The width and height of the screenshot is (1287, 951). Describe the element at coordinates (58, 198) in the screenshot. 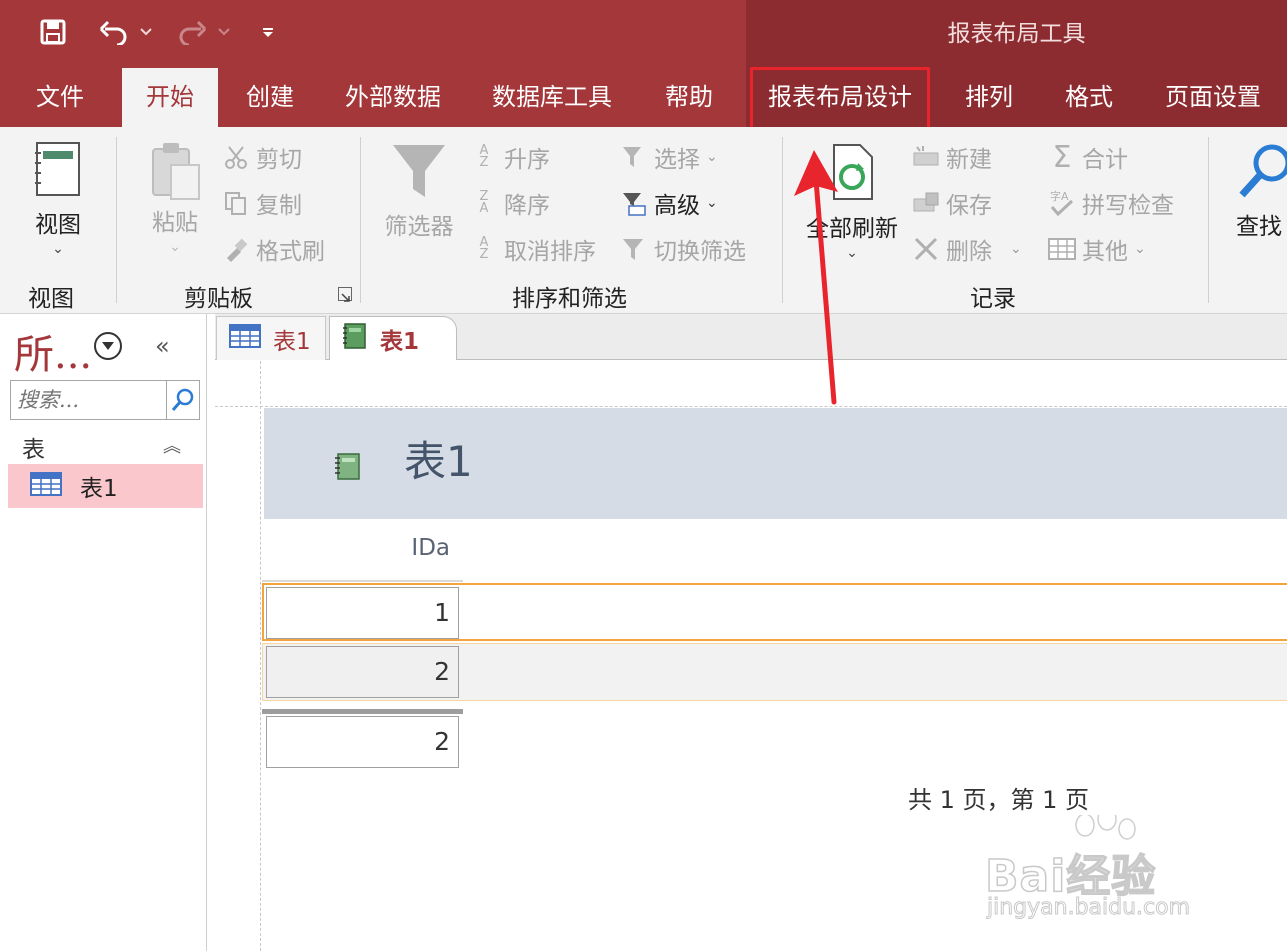

I see `view-button: 视图 ⌄` at that location.